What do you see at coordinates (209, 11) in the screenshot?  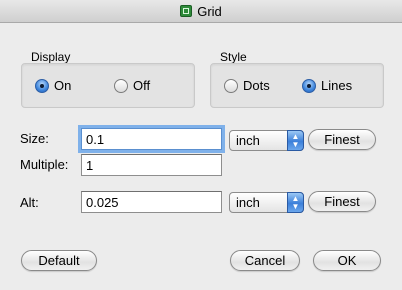 I see `window-title: Grid` at bounding box center [209, 11].